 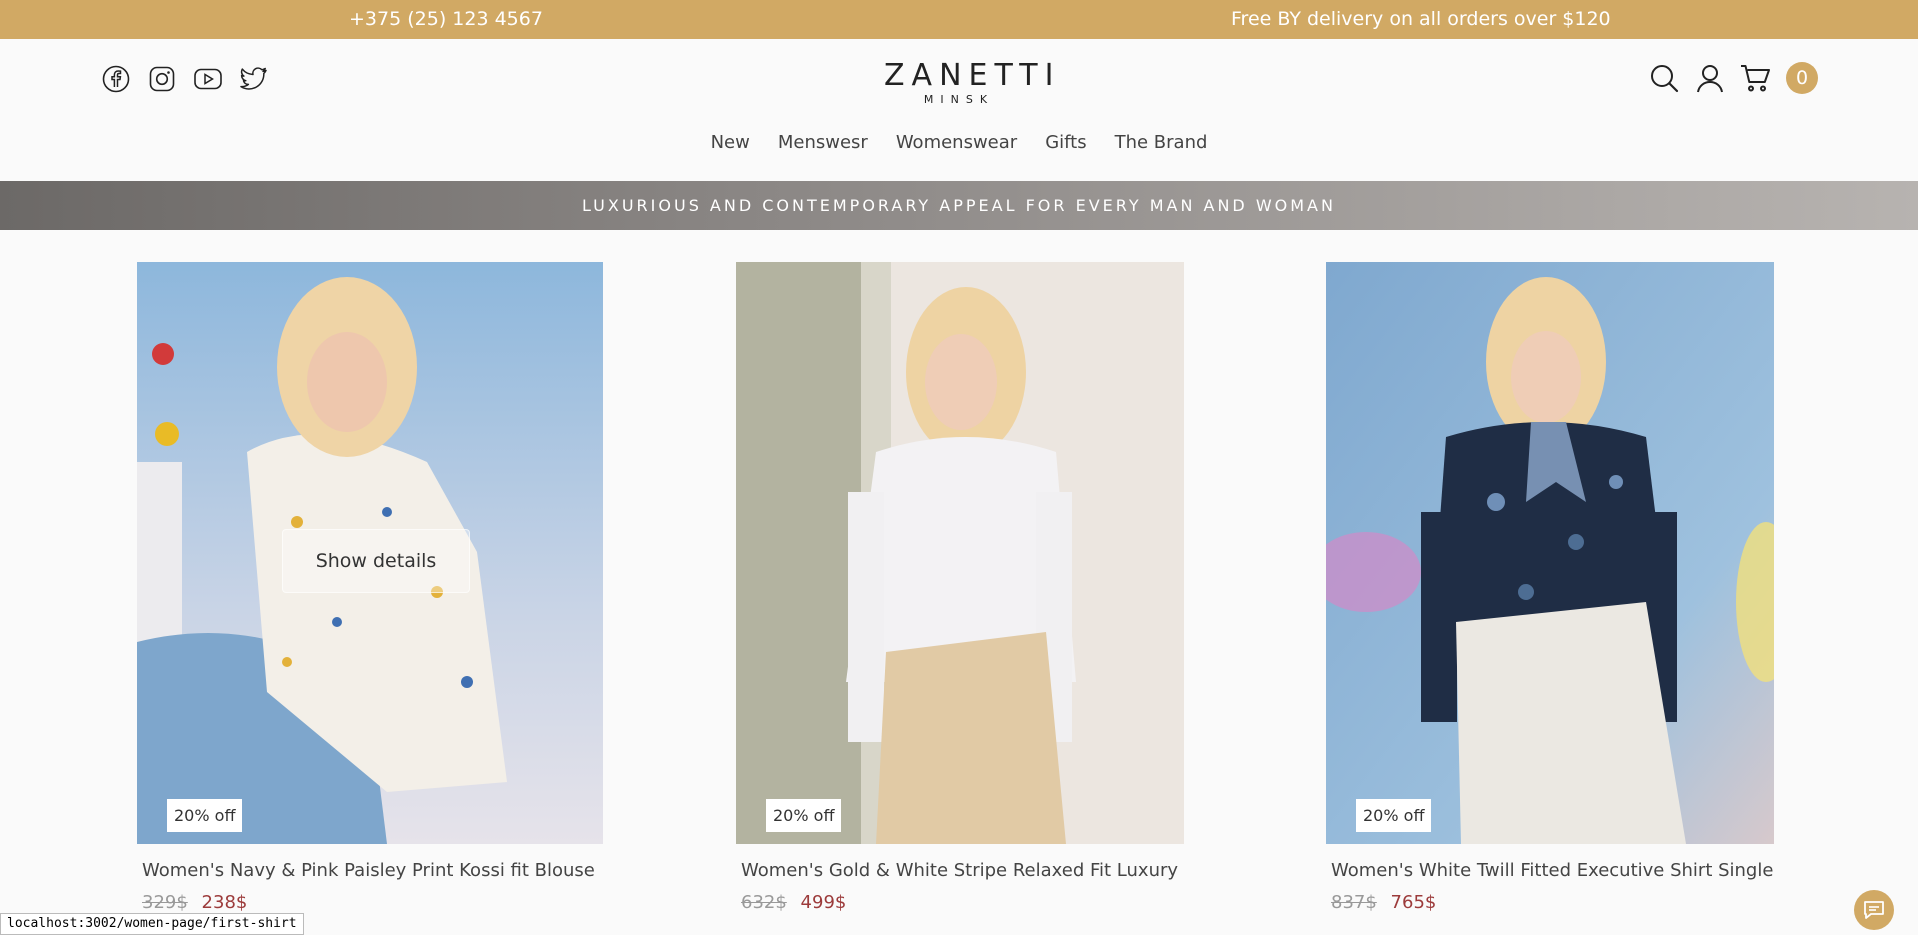 I want to click on show-details-button: Show details, so click(x=376, y=561).